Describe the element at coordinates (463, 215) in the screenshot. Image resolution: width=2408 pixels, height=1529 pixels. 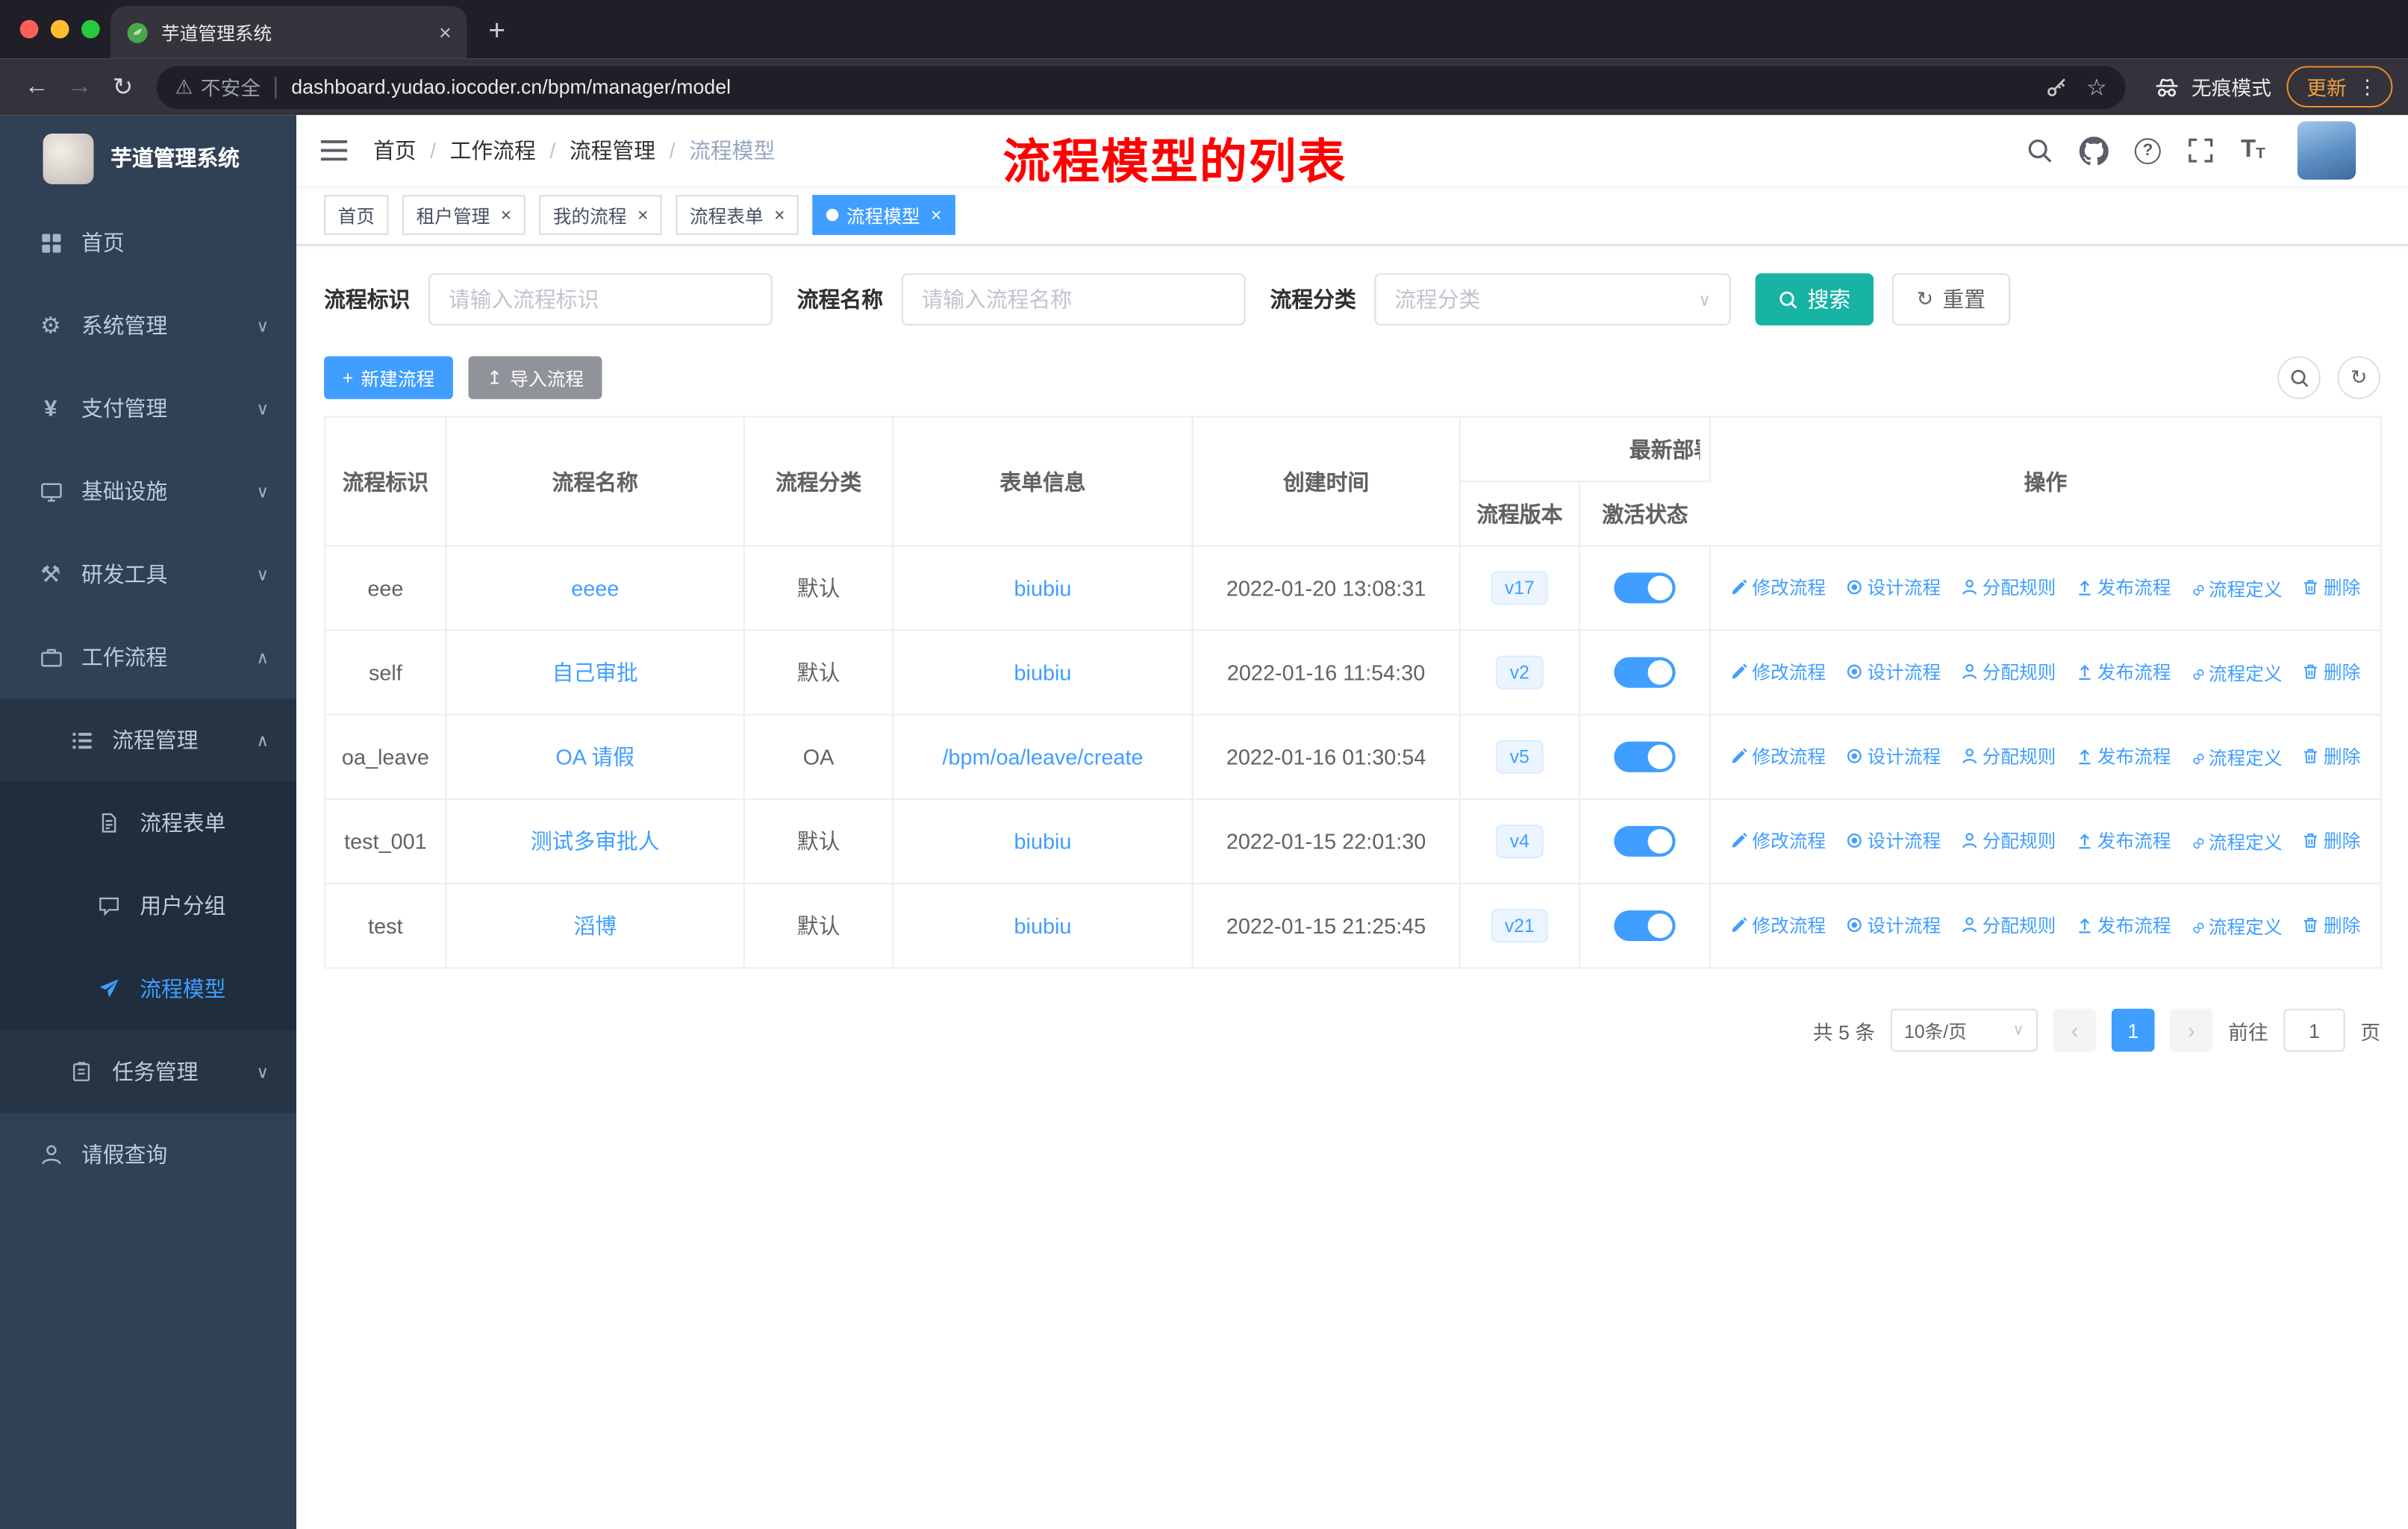
I see `tag-tenant-management: 租户管理 ×` at that location.